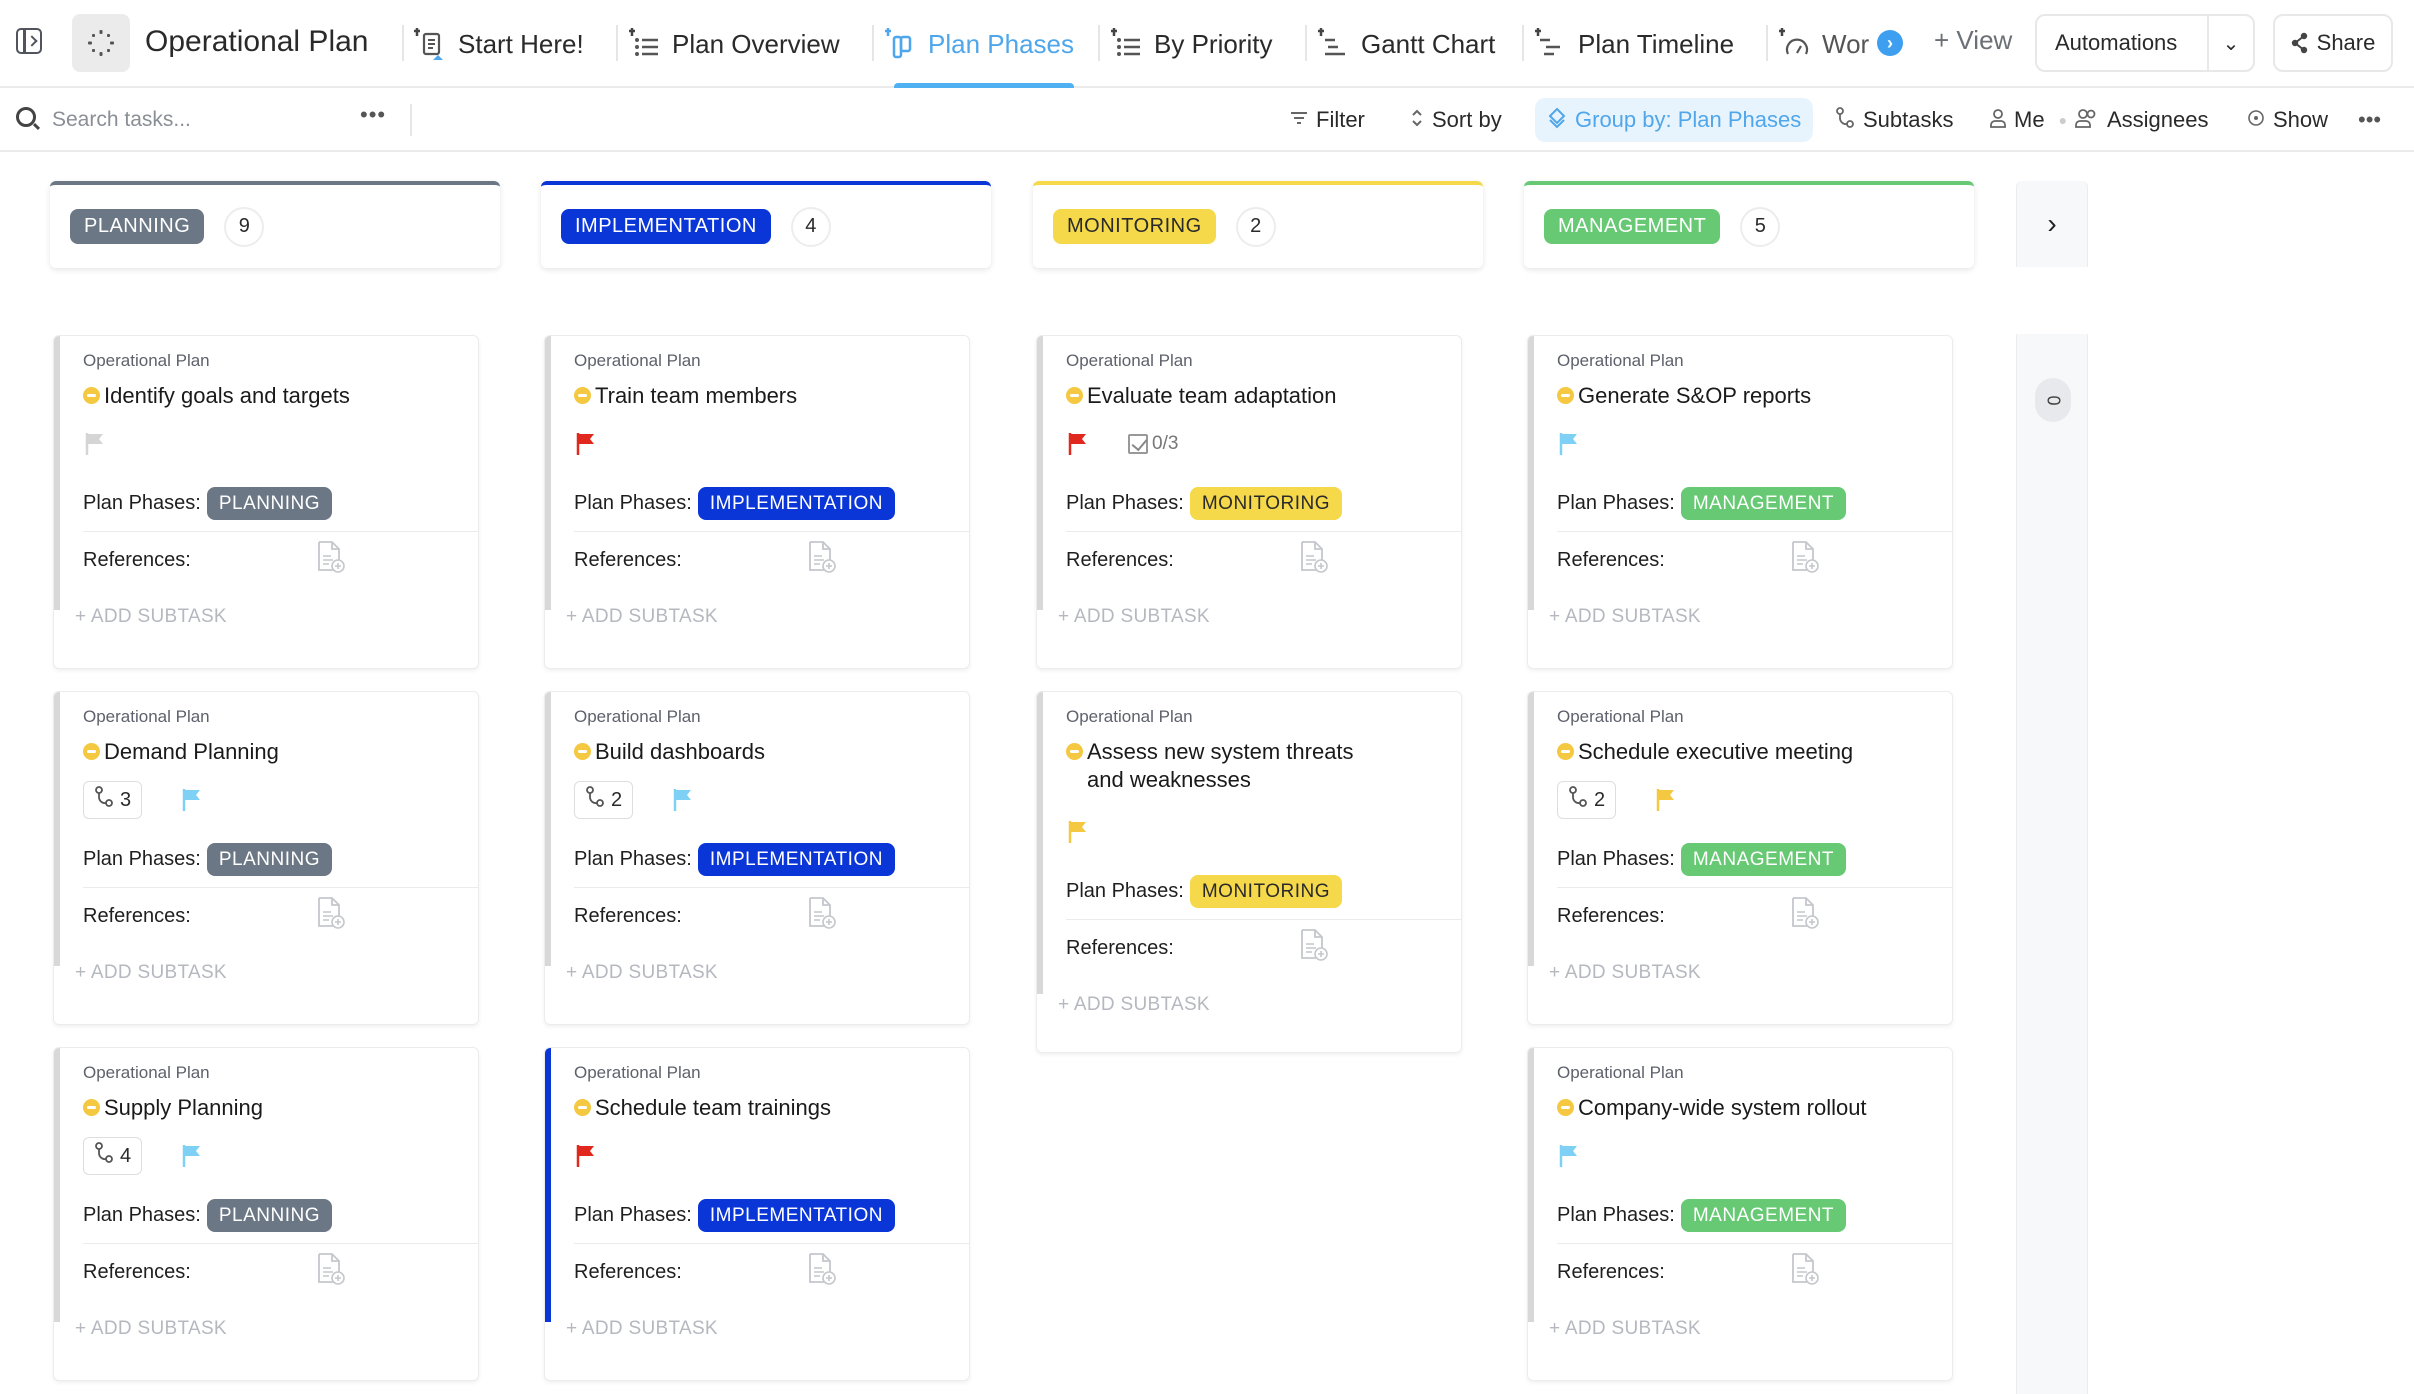 The height and width of the screenshot is (1394, 2414). Describe the element at coordinates (29, 41) in the screenshot. I see `sidebar-toggle-icon` at that location.